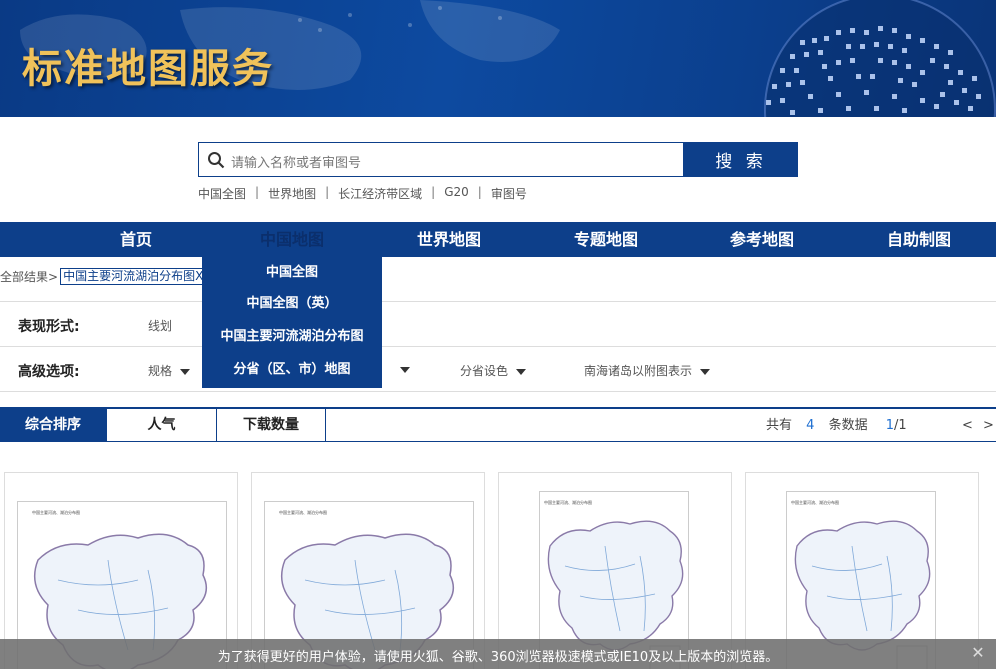 The width and height of the screenshot is (996, 669). What do you see at coordinates (292, 372) in the screenshot?
I see `dropdown-item-provinces: 分省（区、市）地图` at bounding box center [292, 372].